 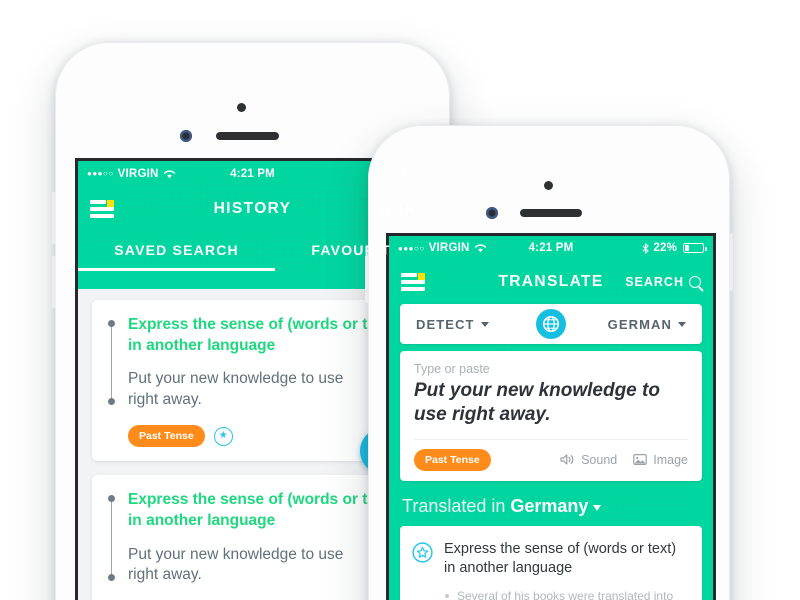 What do you see at coordinates (251, 436) in the screenshot?
I see `card-footer: Past Tense ★` at bounding box center [251, 436].